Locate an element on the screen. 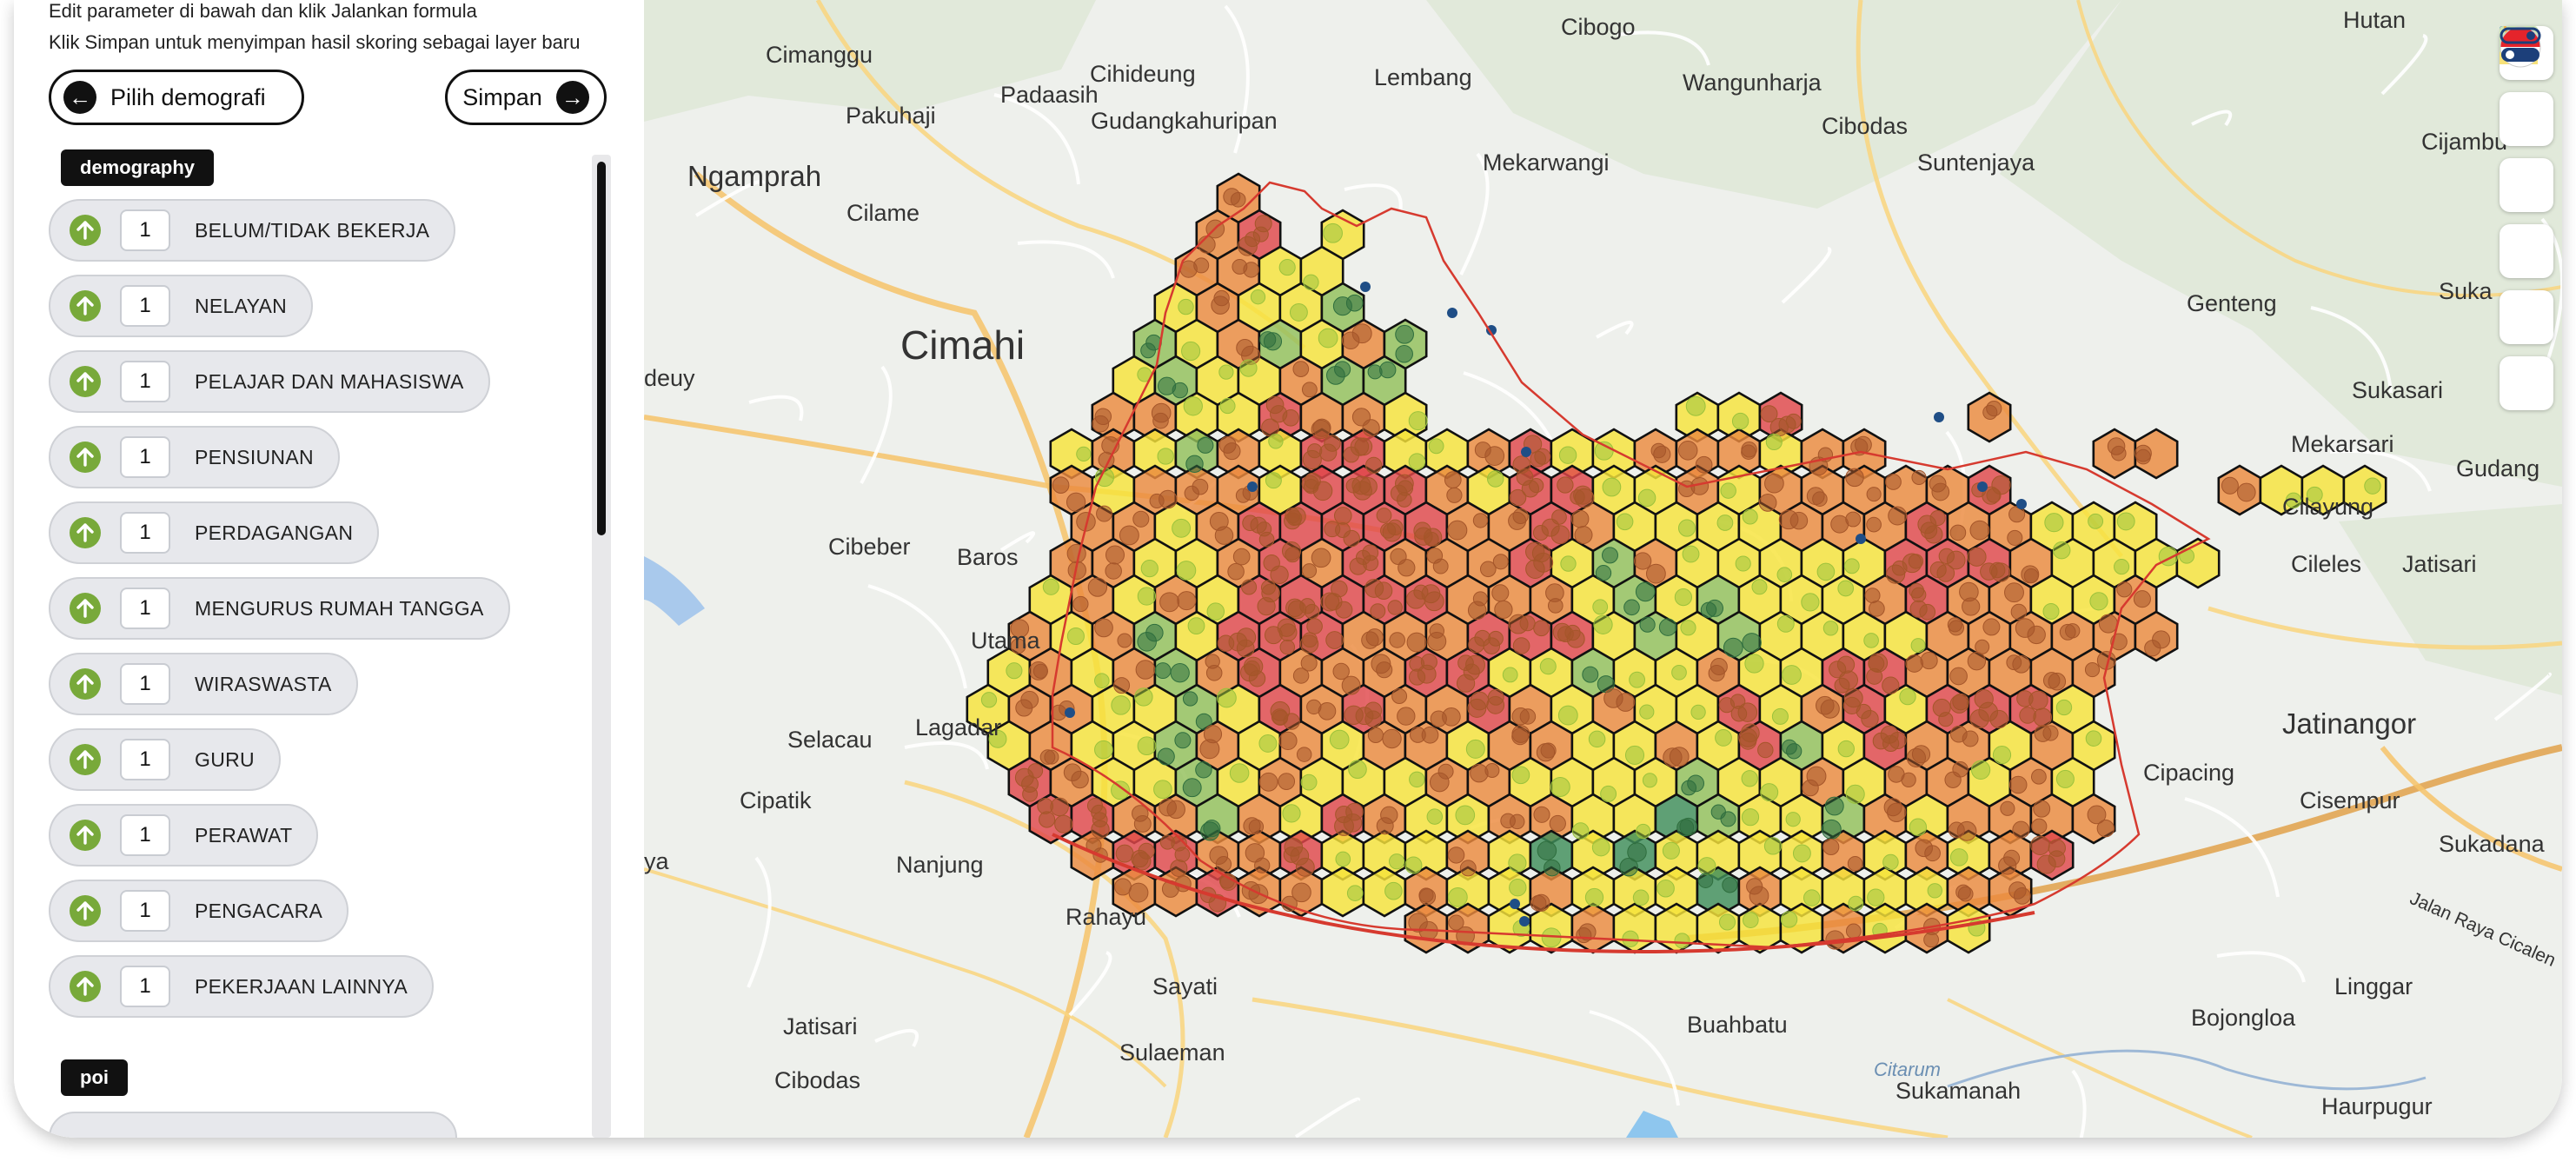 This screenshot has height=1162, width=2576. save-button: Simpan → is located at coordinates (526, 98).